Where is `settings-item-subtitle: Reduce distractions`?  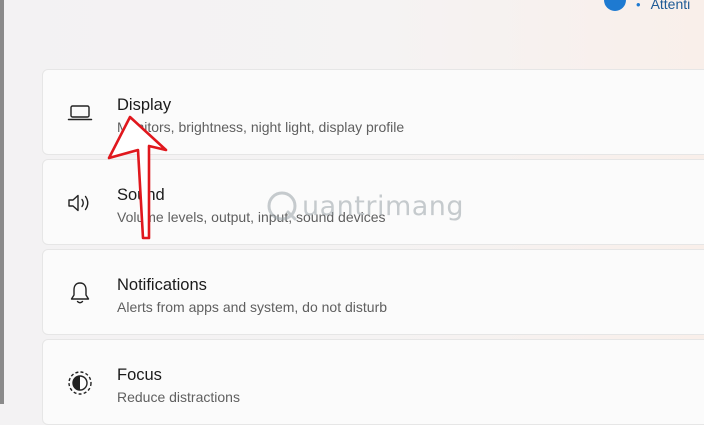
settings-item-subtitle: Reduce distractions is located at coordinates (178, 397).